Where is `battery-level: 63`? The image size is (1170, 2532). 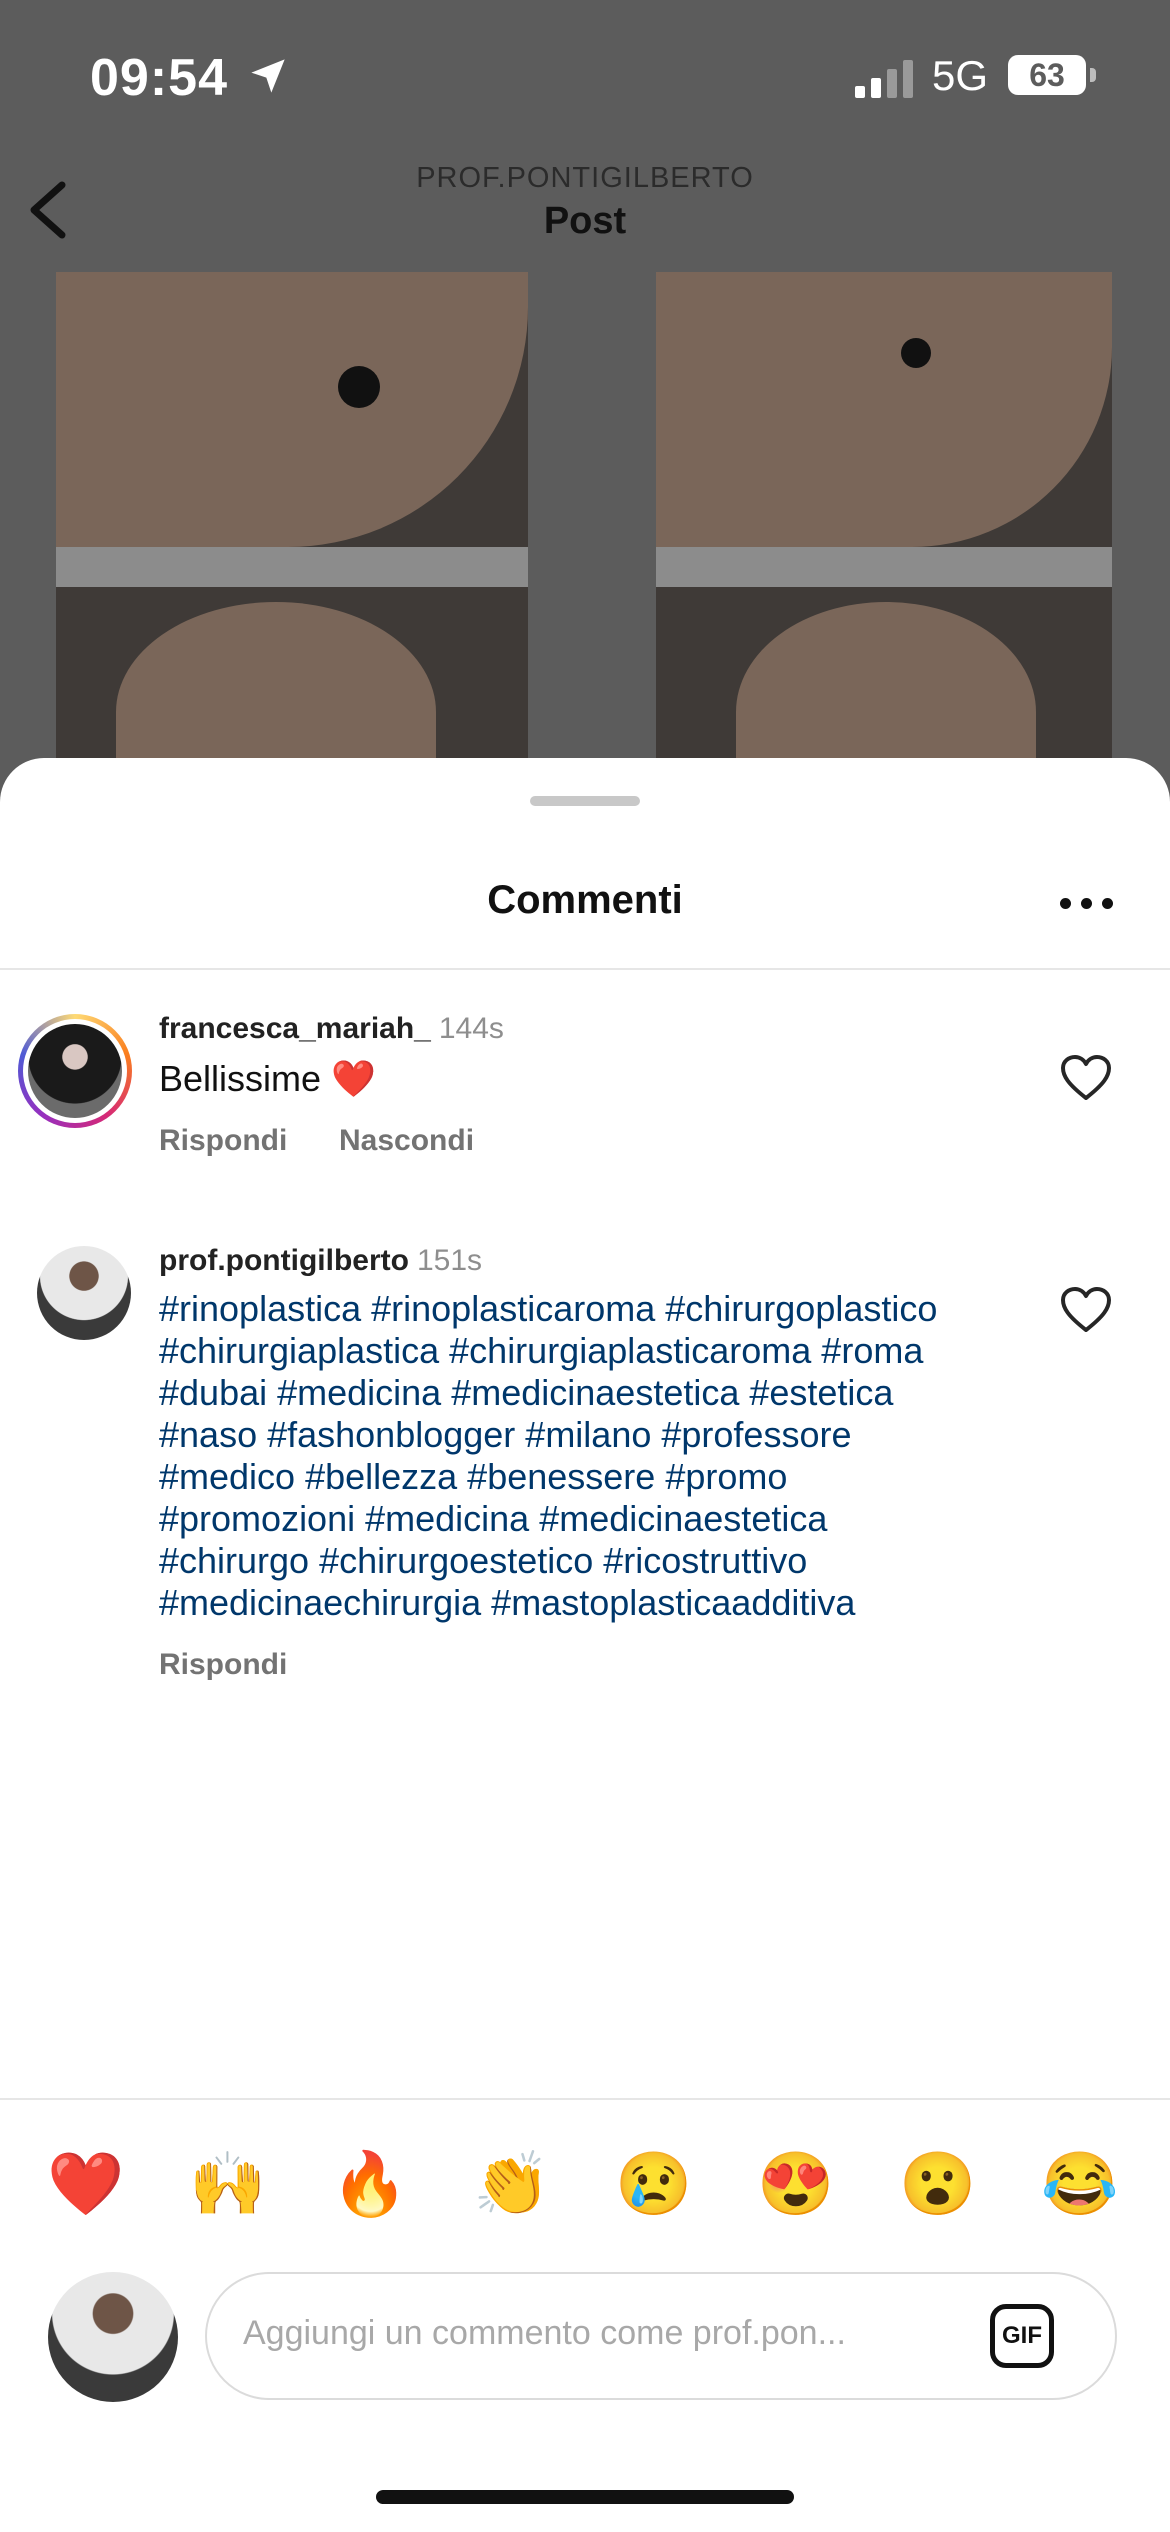 battery-level: 63 is located at coordinates (1047, 75).